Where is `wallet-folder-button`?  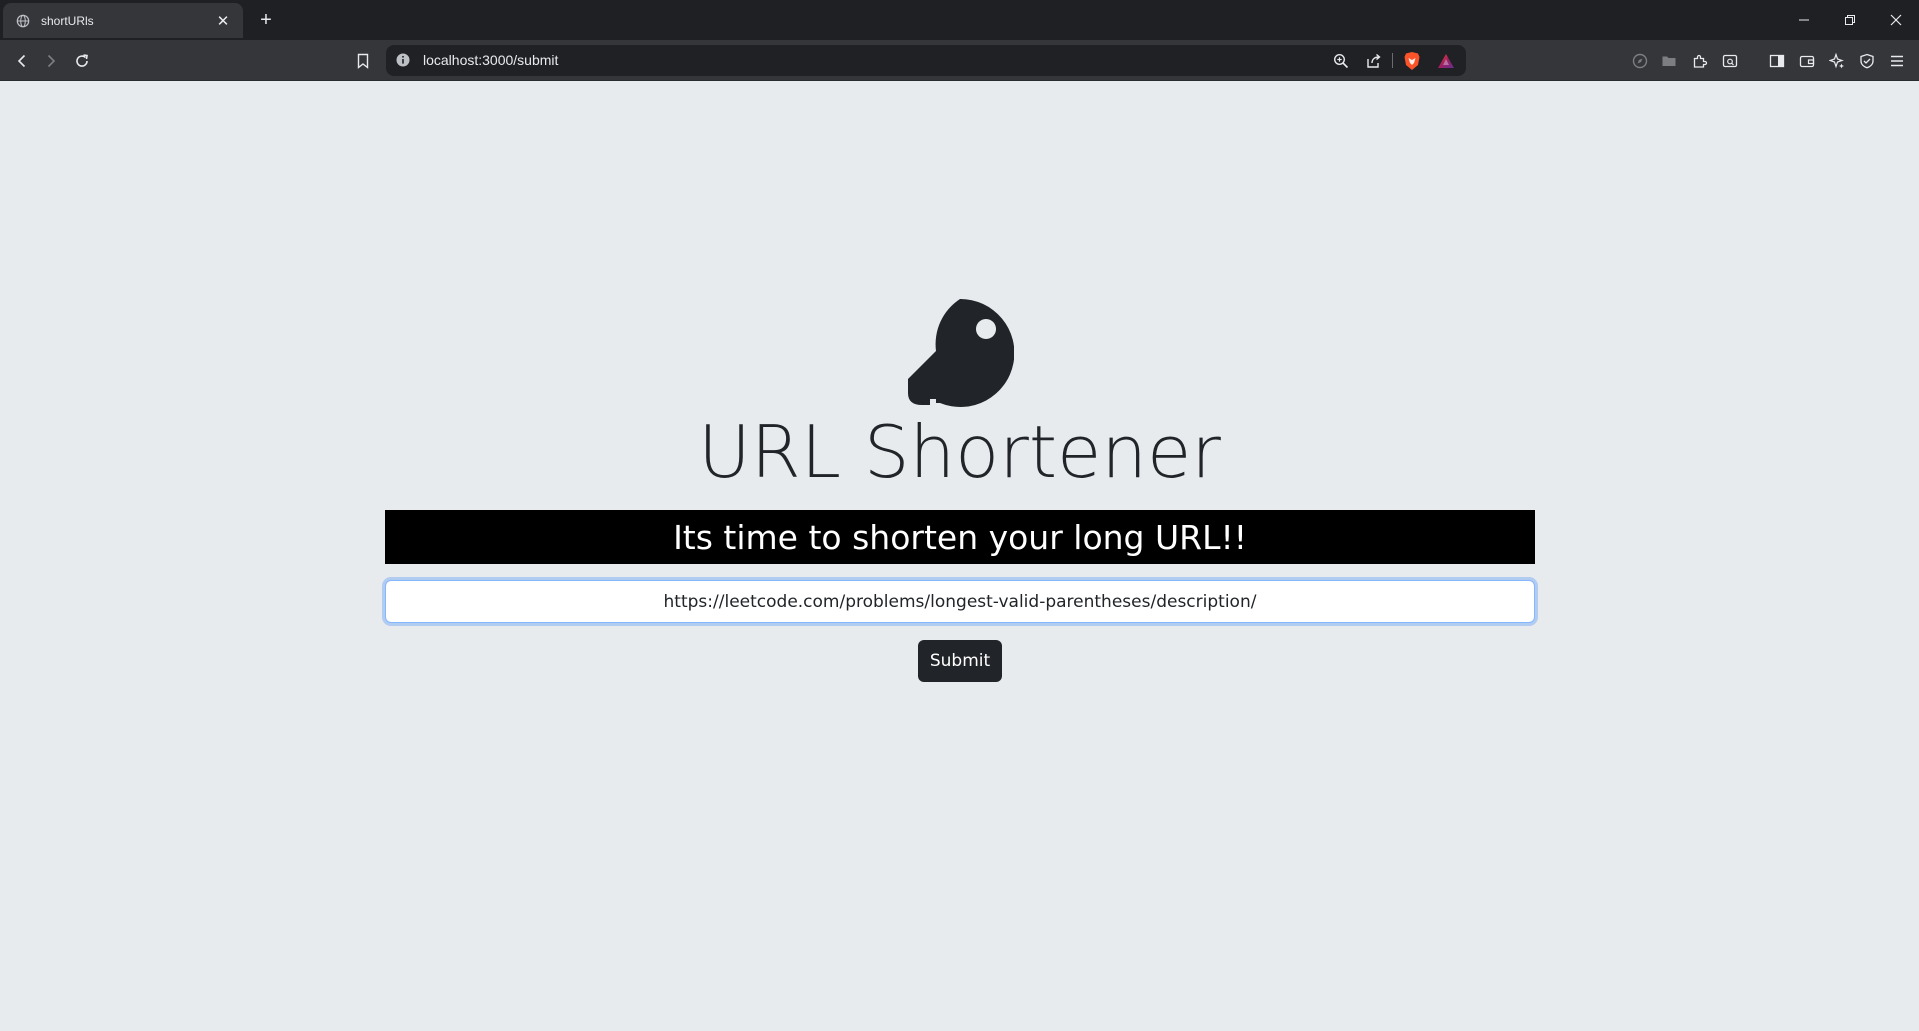
wallet-folder-button is located at coordinates (1669, 61).